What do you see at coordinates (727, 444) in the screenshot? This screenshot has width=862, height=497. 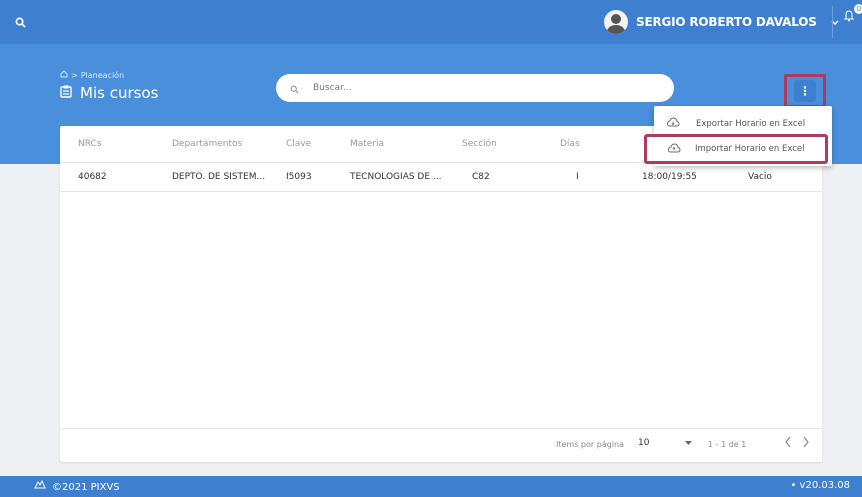 I see `pagination-range: 1 - 1 de 1` at bounding box center [727, 444].